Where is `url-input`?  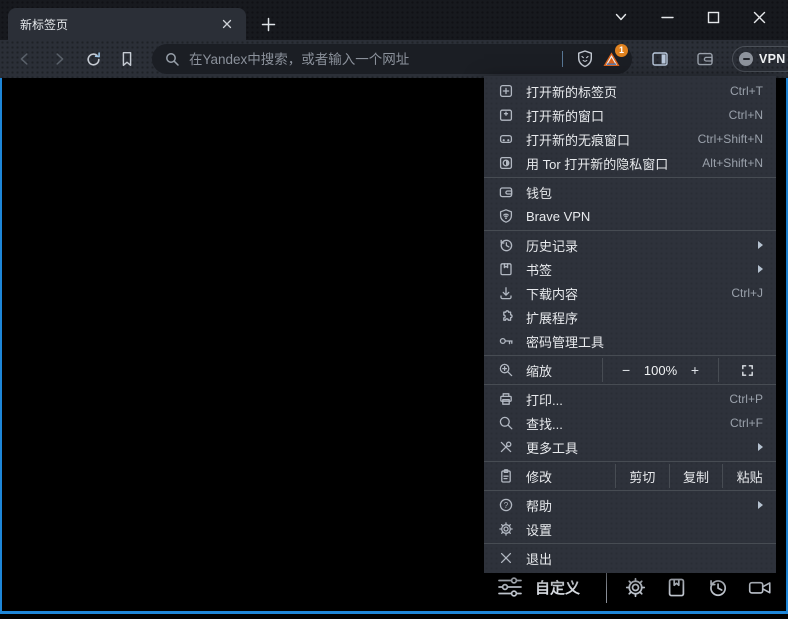 url-input is located at coordinates (373, 59).